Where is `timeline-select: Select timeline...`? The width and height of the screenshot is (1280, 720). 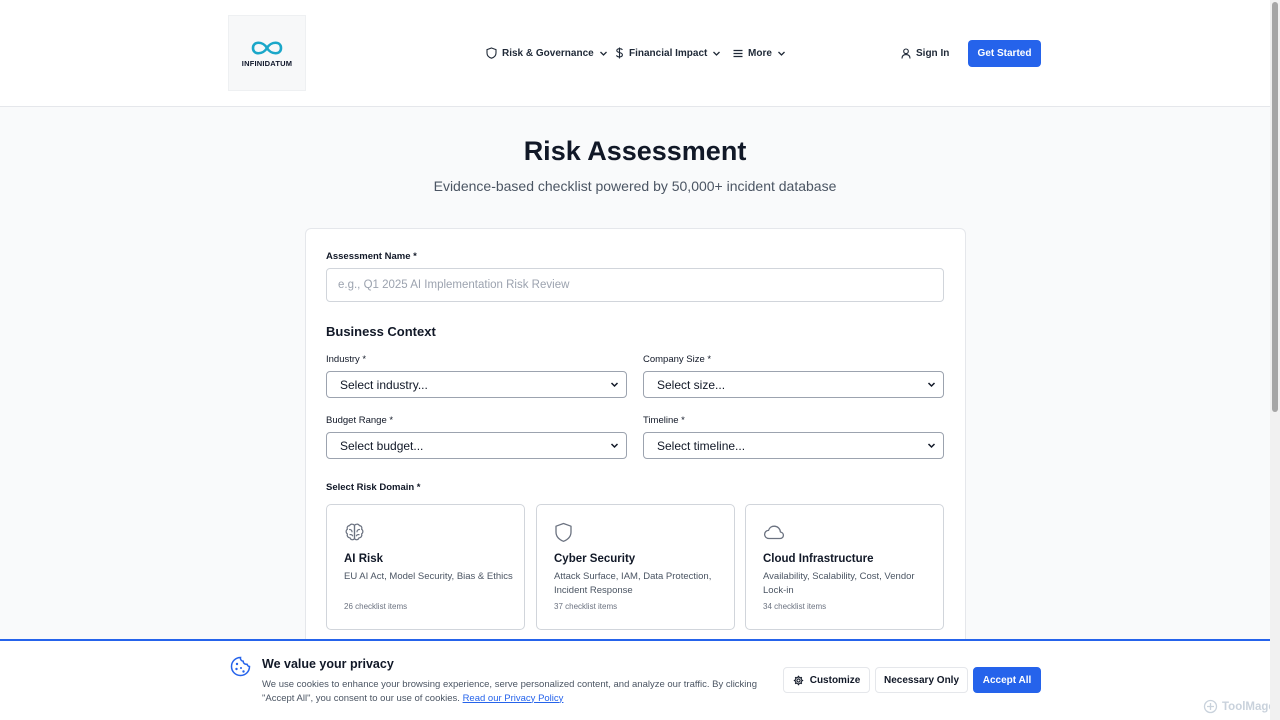 timeline-select: Select timeline... is located at coordinates (793, 445).